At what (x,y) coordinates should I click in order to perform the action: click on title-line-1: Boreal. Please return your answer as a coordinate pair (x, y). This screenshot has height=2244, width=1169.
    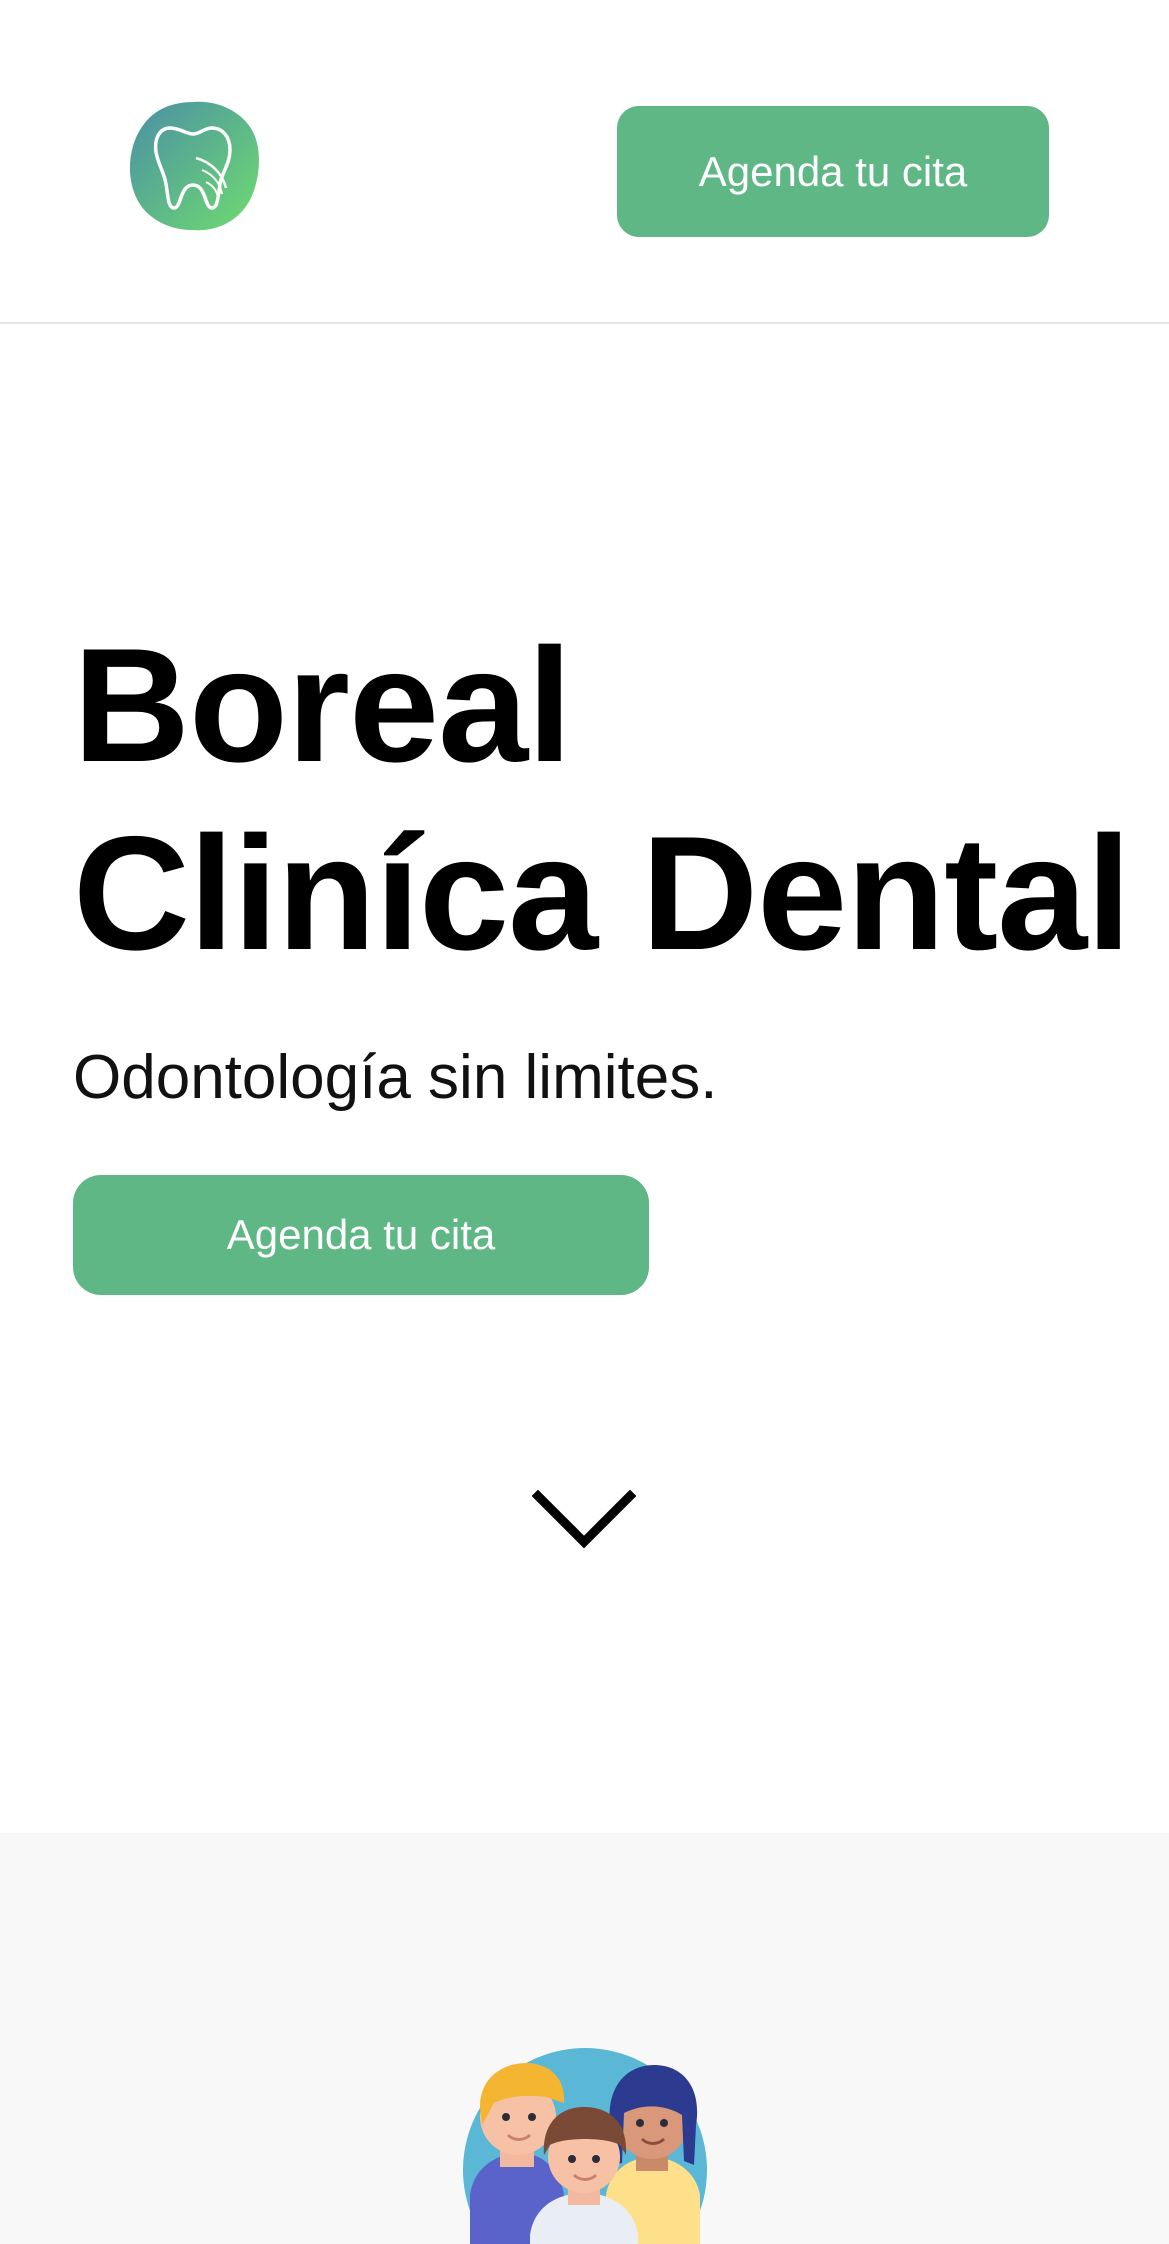
    Looking at the image, I should click on (322, 705).